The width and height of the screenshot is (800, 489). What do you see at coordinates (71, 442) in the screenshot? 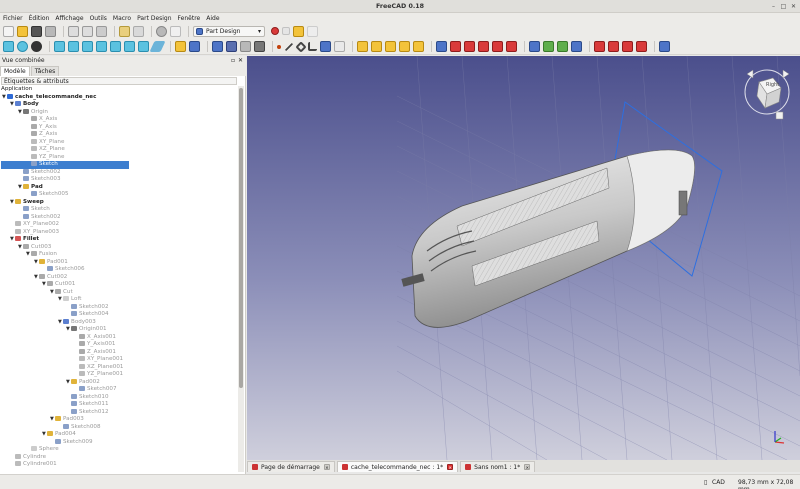
I see `tree-item: Sketch009` at bounding box center [71, 442].